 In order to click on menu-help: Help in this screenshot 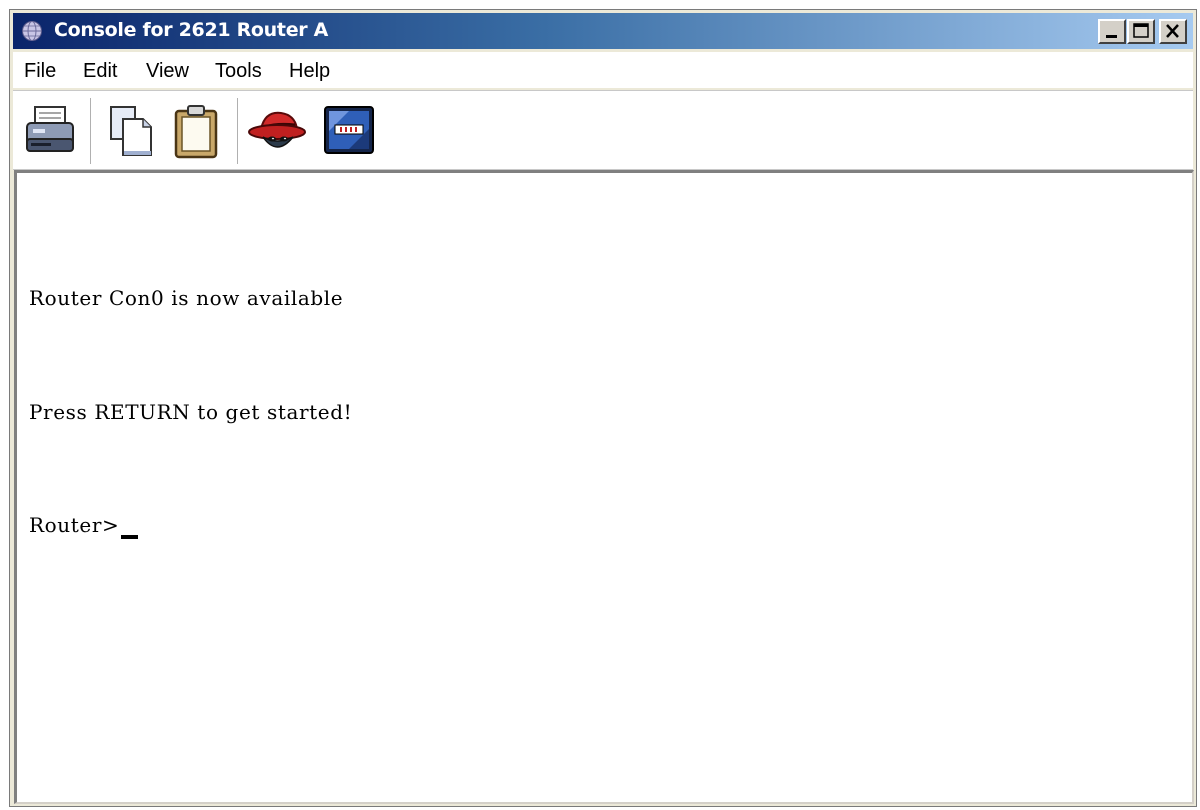, I will do `click(309, 71)`.